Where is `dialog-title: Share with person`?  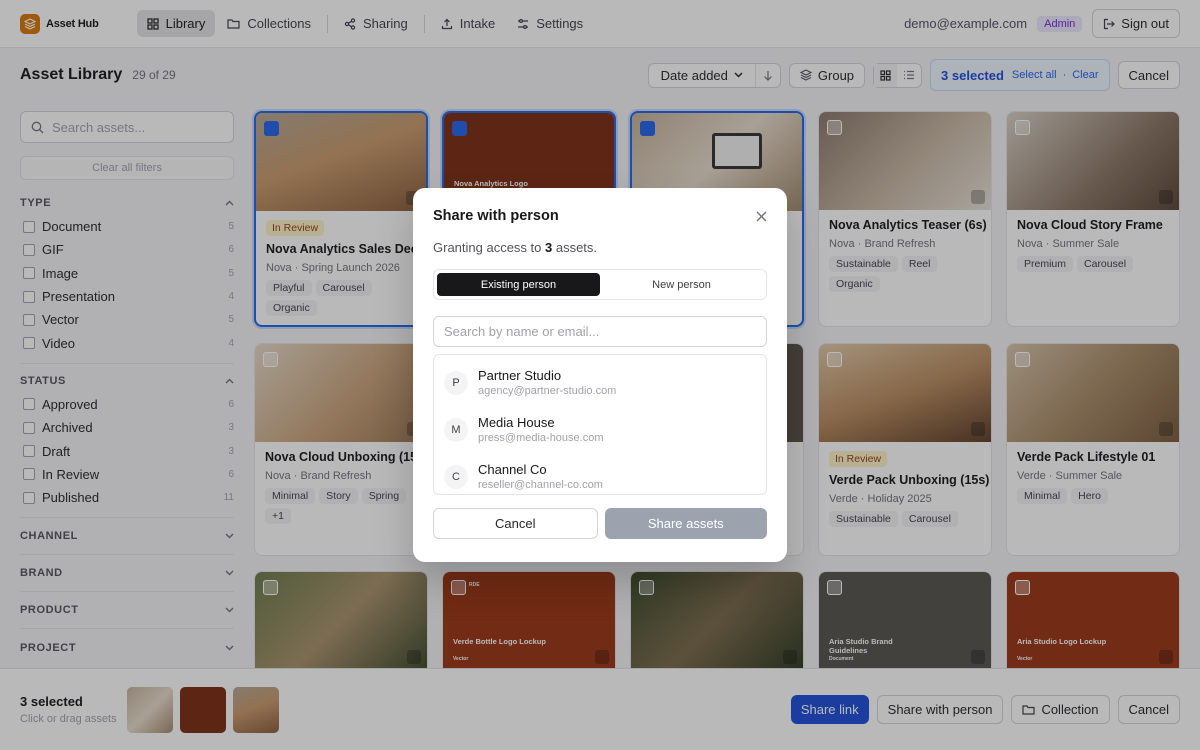
dialog-title: Share with person is located at coordinates (496, 216).